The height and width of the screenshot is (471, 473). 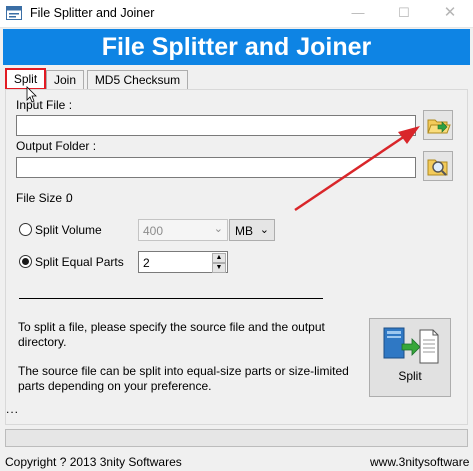 What do you see at coordinates (411, 345) in the screenshot?
I see `split-document-icon` at bounding box center [411, 345].